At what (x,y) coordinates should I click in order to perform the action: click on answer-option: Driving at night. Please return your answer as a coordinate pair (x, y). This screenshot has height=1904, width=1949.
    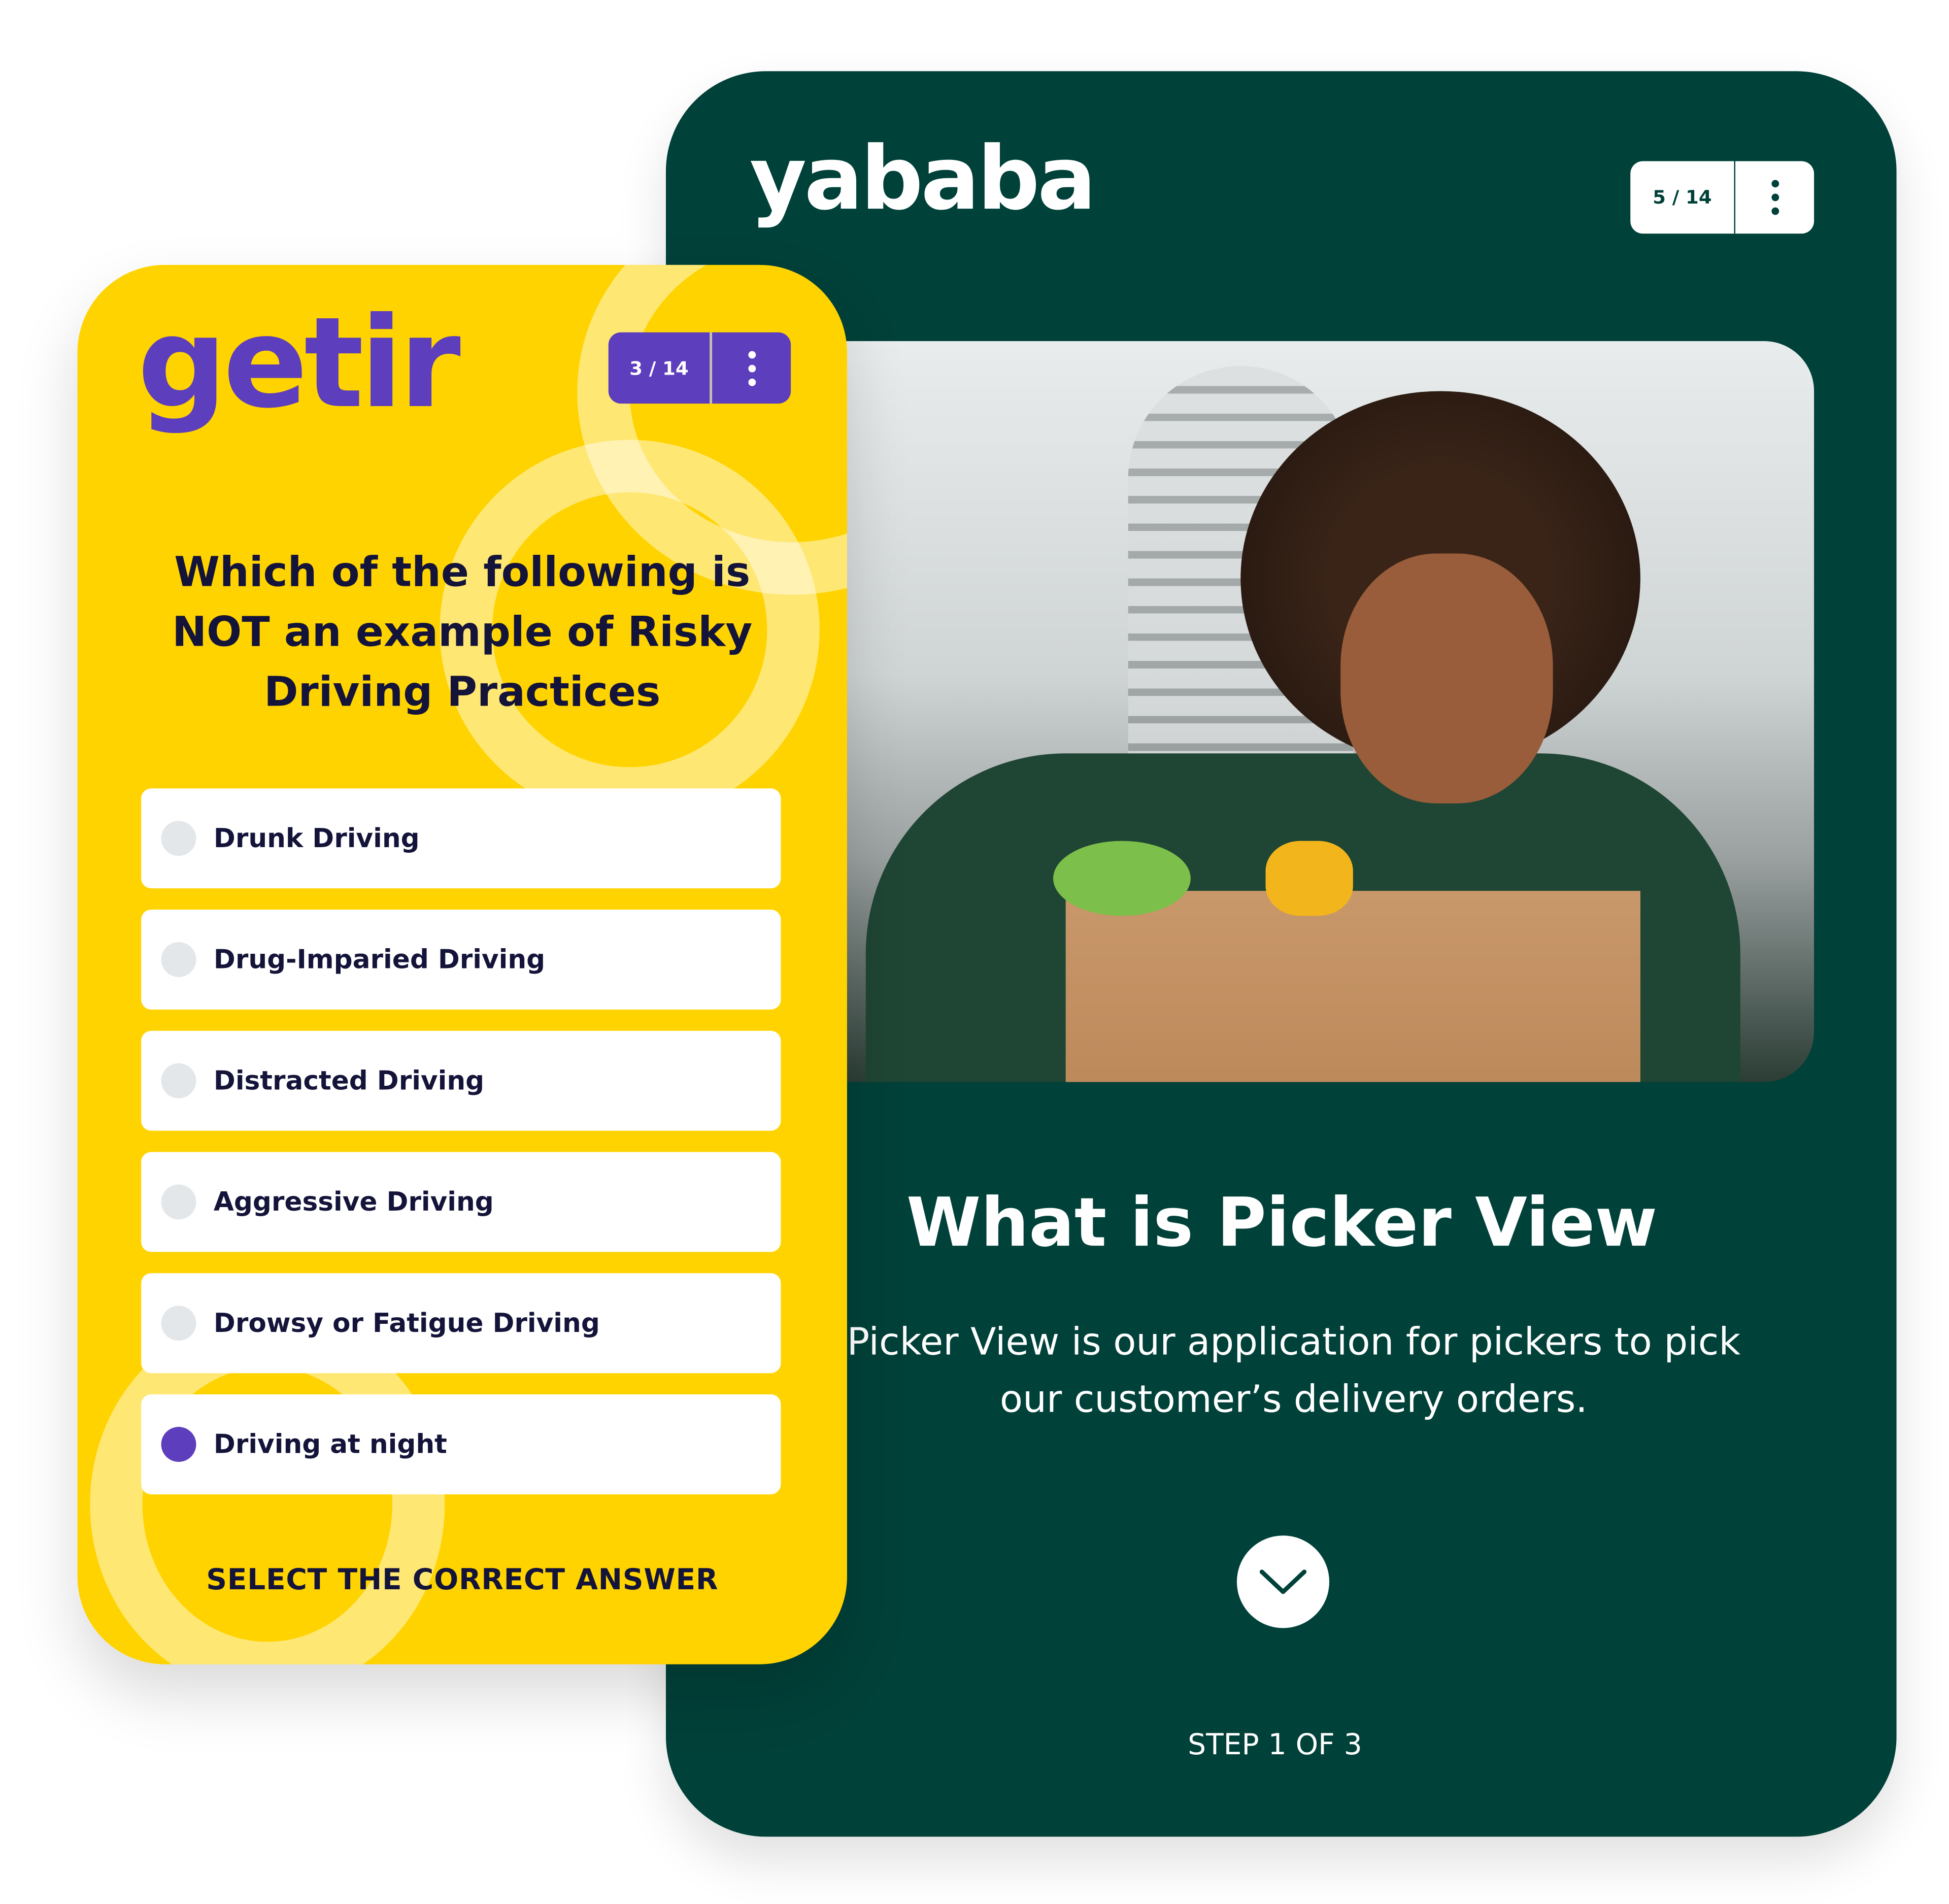
    Looking at the image, I should click on (461, 1444).